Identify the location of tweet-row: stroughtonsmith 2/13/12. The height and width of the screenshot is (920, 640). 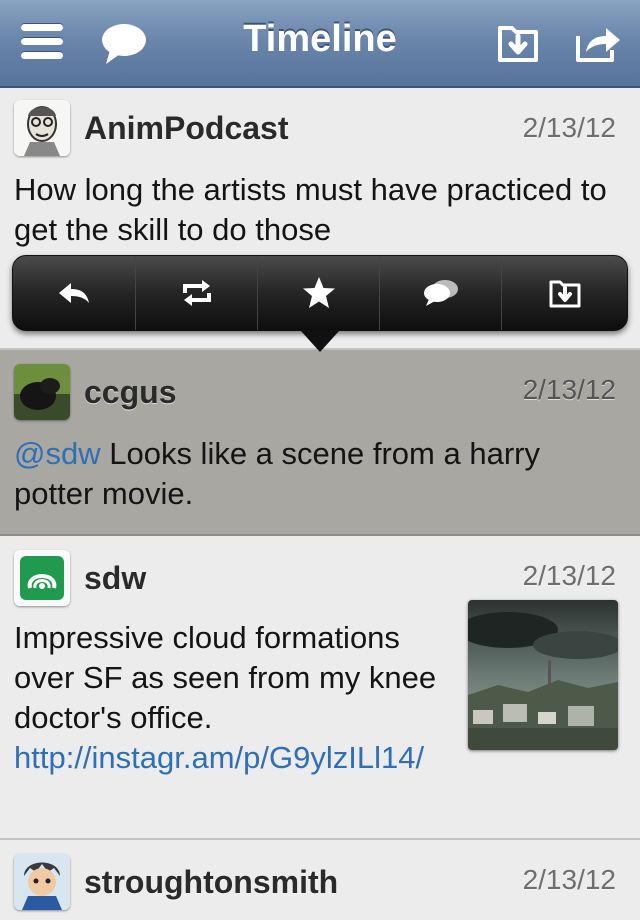
(320, 880).